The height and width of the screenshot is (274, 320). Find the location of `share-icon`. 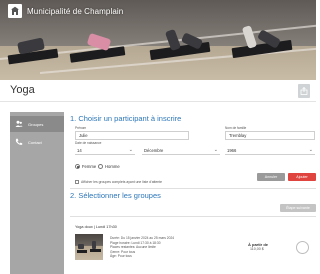

share-icon is located at coordinates (304, 91).